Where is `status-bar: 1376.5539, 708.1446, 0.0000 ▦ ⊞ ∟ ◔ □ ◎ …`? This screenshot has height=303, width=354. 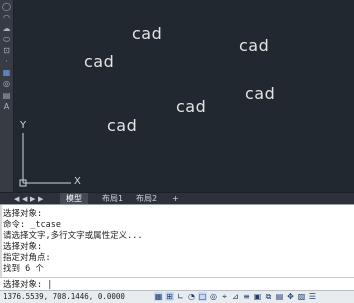 status-bar: 1376.5539, 708.1446, 0.0000 ▦ ⊞ ∟ ◔ □ ◎ … is located at coordinates (177, 296).